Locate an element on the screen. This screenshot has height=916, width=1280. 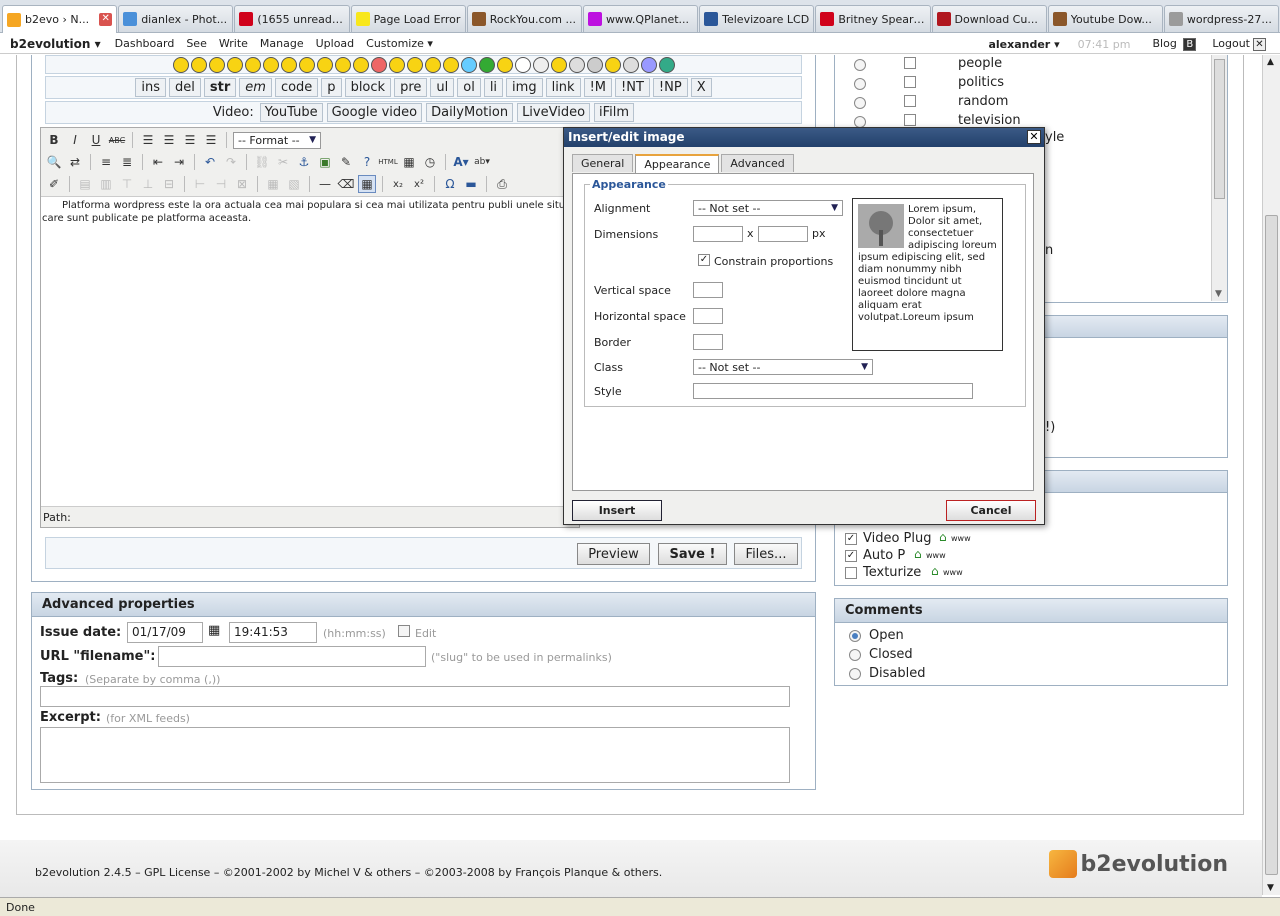
insert-button: Insert is located at coordinates (617, 510).